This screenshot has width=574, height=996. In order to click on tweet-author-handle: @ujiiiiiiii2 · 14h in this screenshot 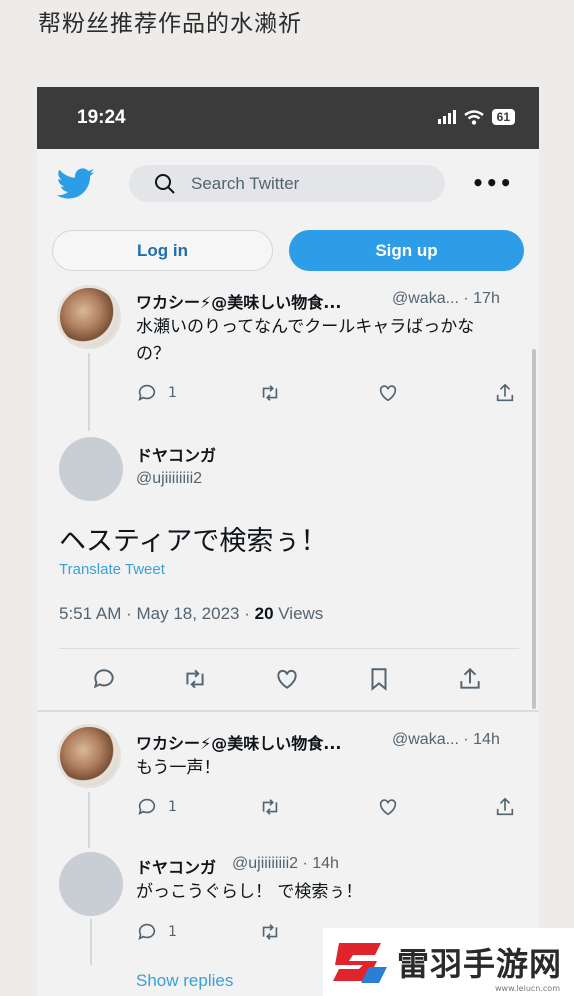, I will do `click(285, 864)`.